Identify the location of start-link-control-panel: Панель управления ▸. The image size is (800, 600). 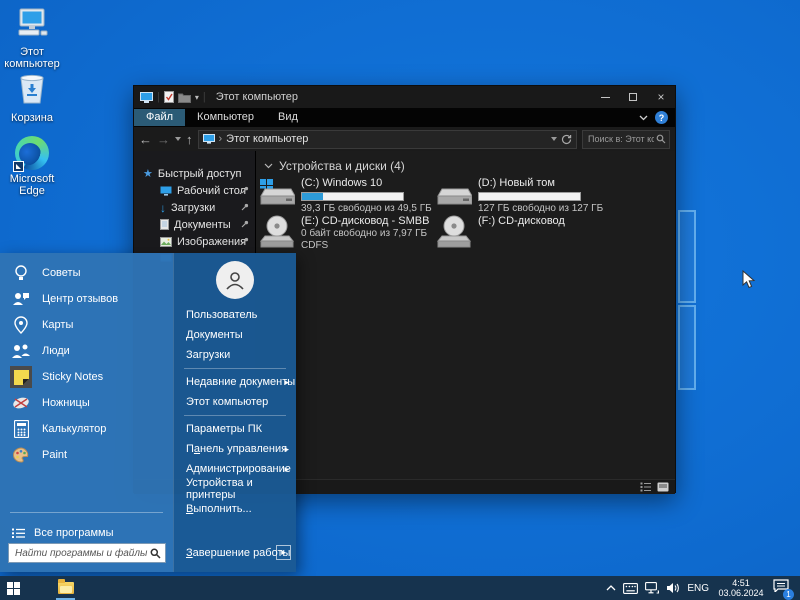
(235, 449).